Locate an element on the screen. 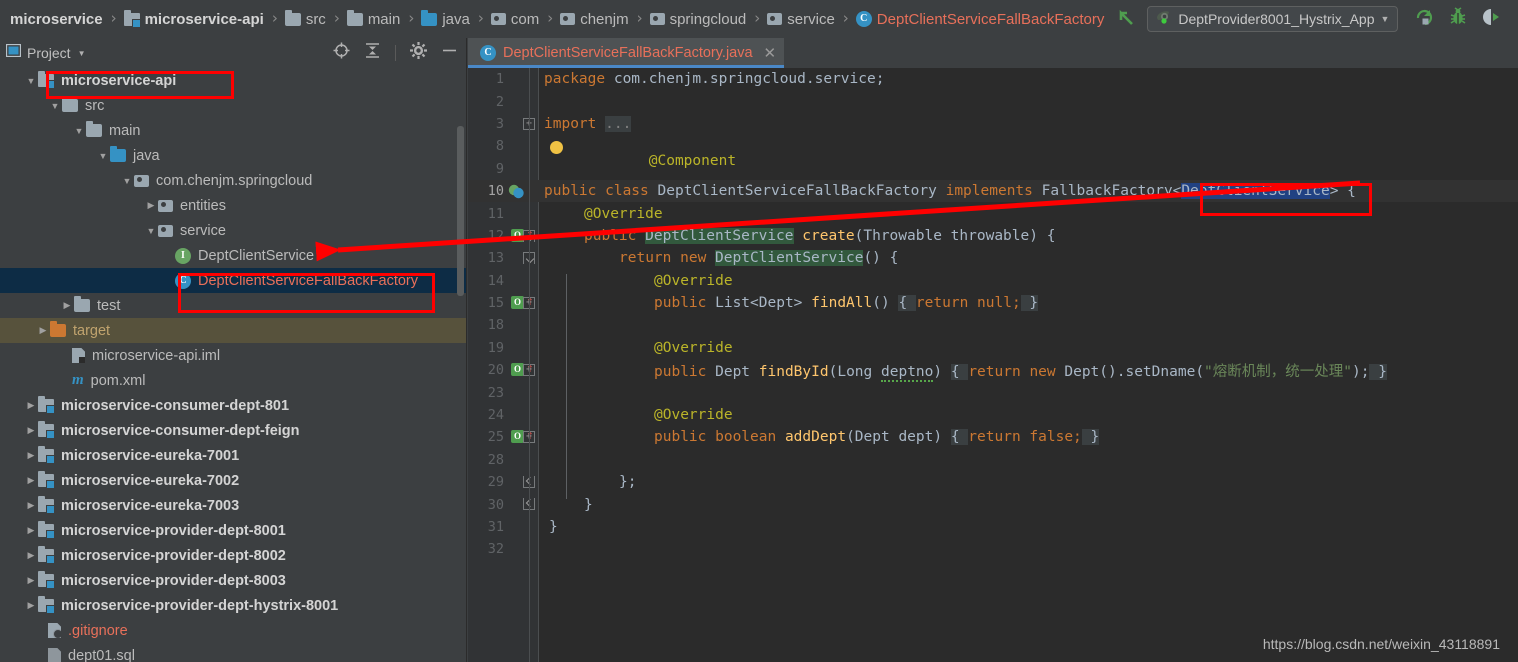 This screenshot has height=662, width=1518. line-number: 28 is located at coordinates (495, 459).